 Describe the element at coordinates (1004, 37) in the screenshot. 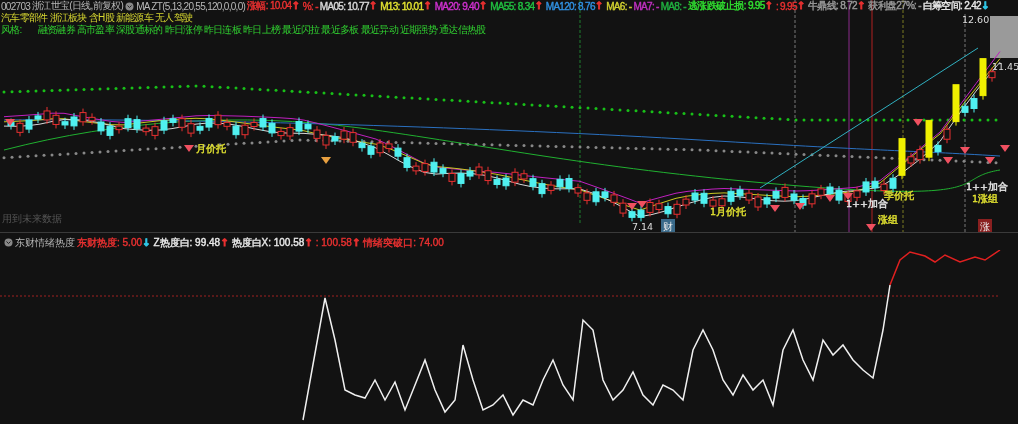

I see `price-range-block` at that location.